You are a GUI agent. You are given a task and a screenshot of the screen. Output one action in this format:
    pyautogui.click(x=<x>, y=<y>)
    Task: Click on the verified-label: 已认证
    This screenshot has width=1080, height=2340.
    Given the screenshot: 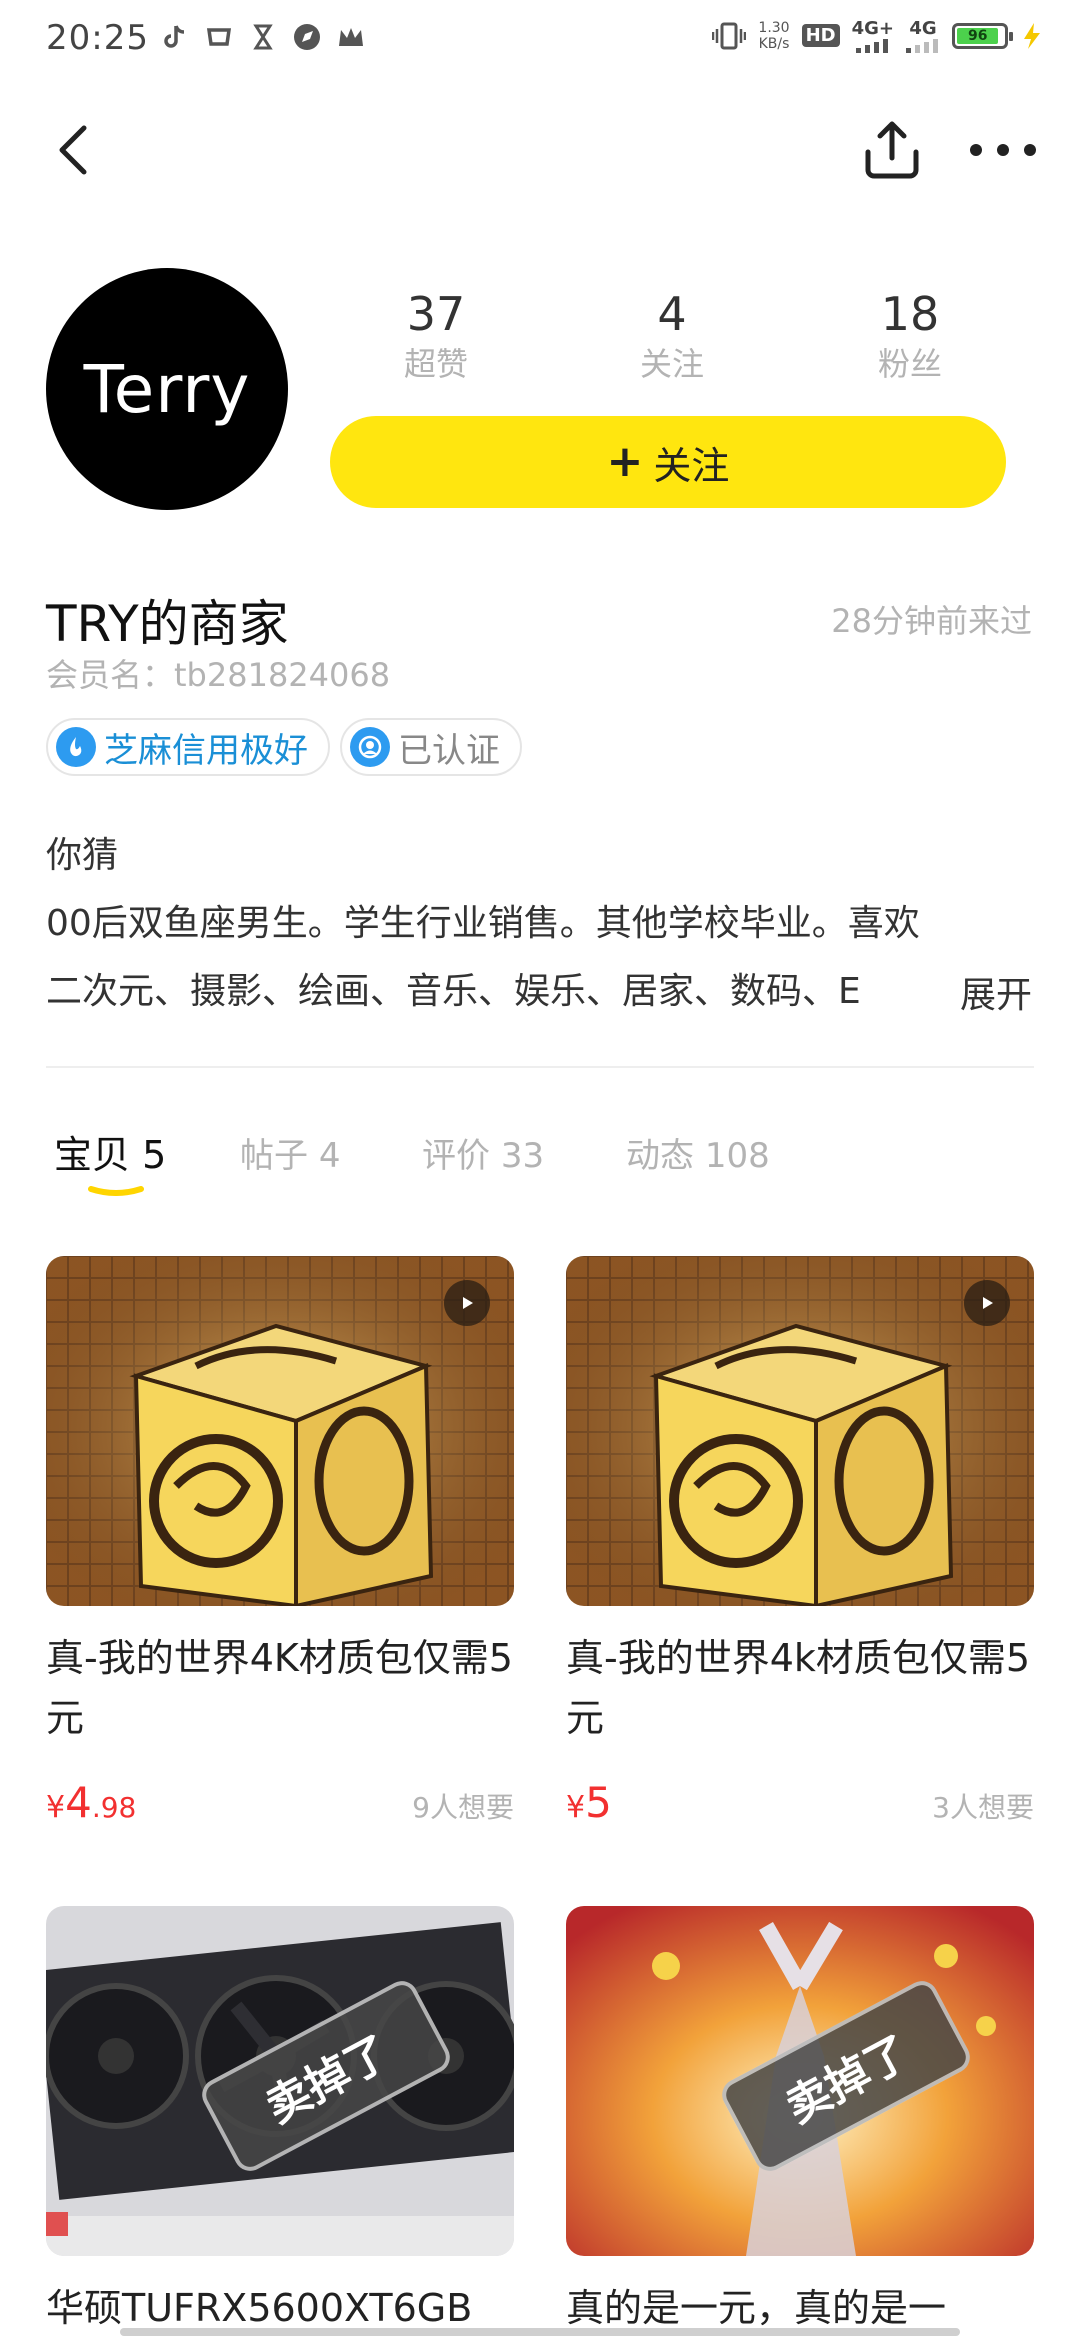 What is the action you would take?
    pyautogui.click(x=449, y=750)
    